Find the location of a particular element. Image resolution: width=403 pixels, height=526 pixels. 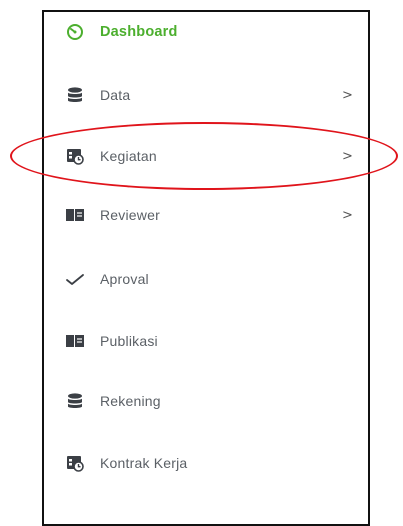

sidebar-item-label: Rekening is located at coordinates (130, 401).